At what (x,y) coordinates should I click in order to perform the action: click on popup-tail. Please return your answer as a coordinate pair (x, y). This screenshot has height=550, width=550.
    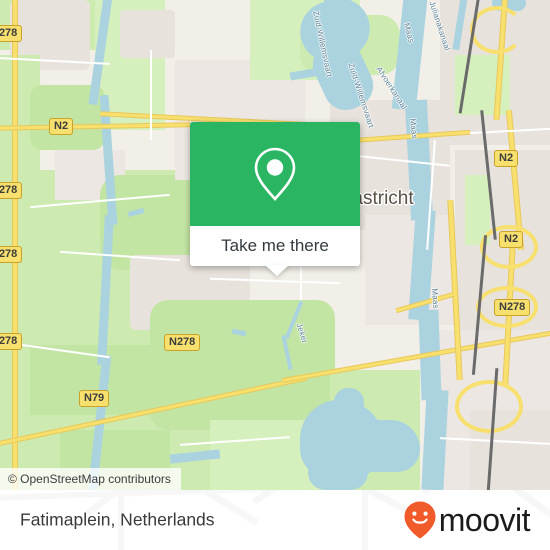
    Looking at the image, I should click on (277, 270).